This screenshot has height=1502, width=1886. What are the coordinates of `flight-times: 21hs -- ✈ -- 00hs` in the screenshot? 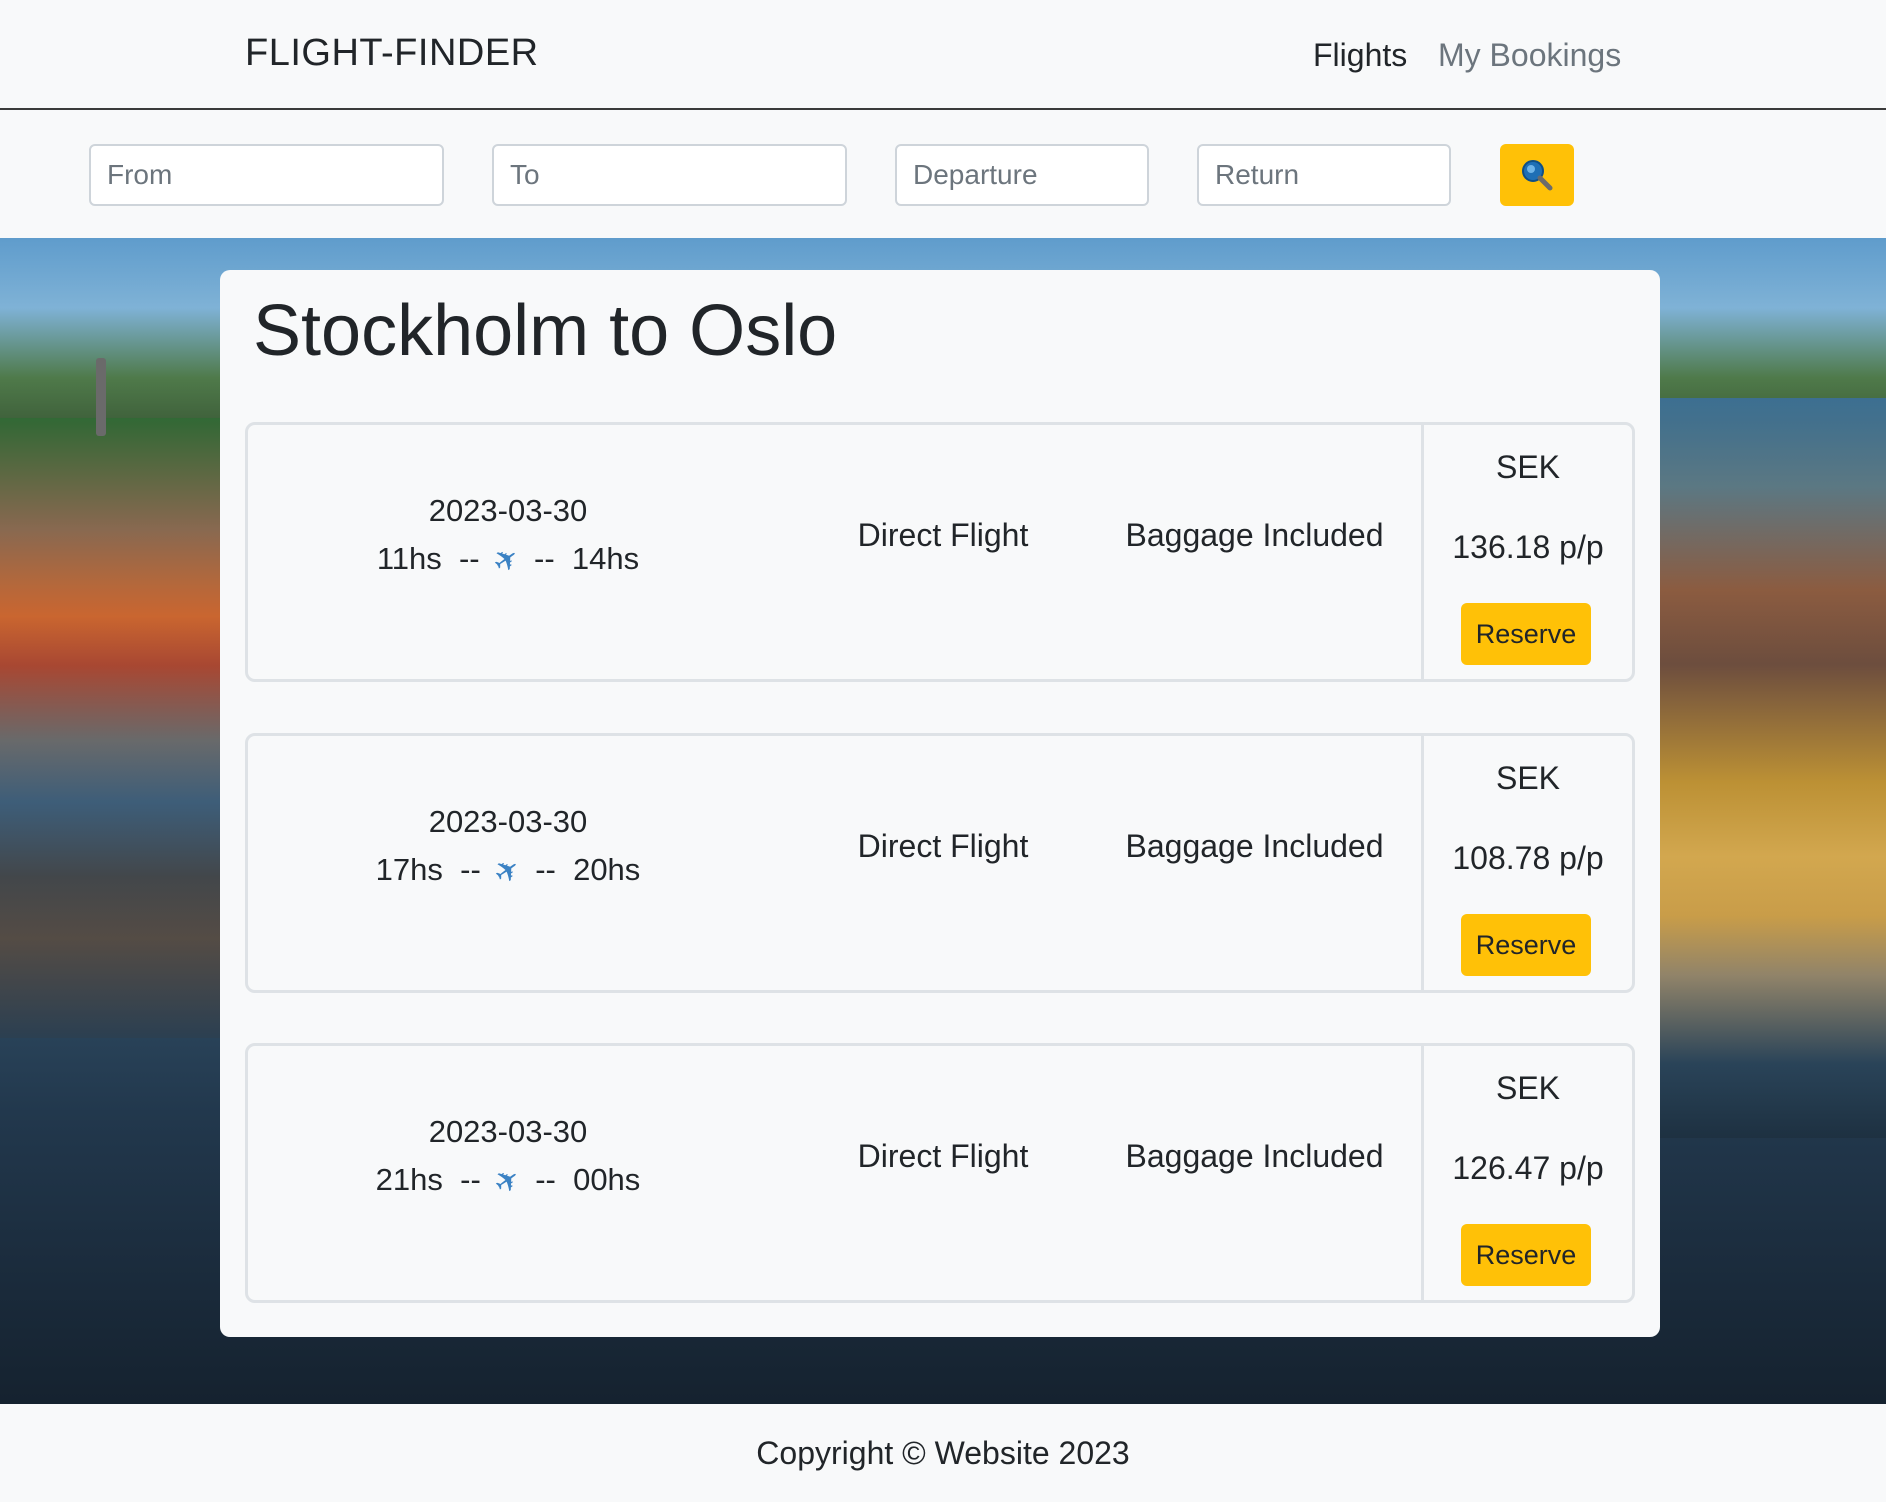 It's located at (508, 1181).